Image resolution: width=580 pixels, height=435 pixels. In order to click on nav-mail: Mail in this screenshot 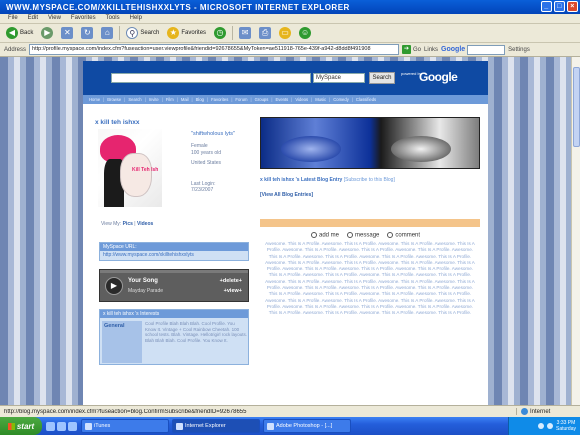, I will do `click(185, 99)`.